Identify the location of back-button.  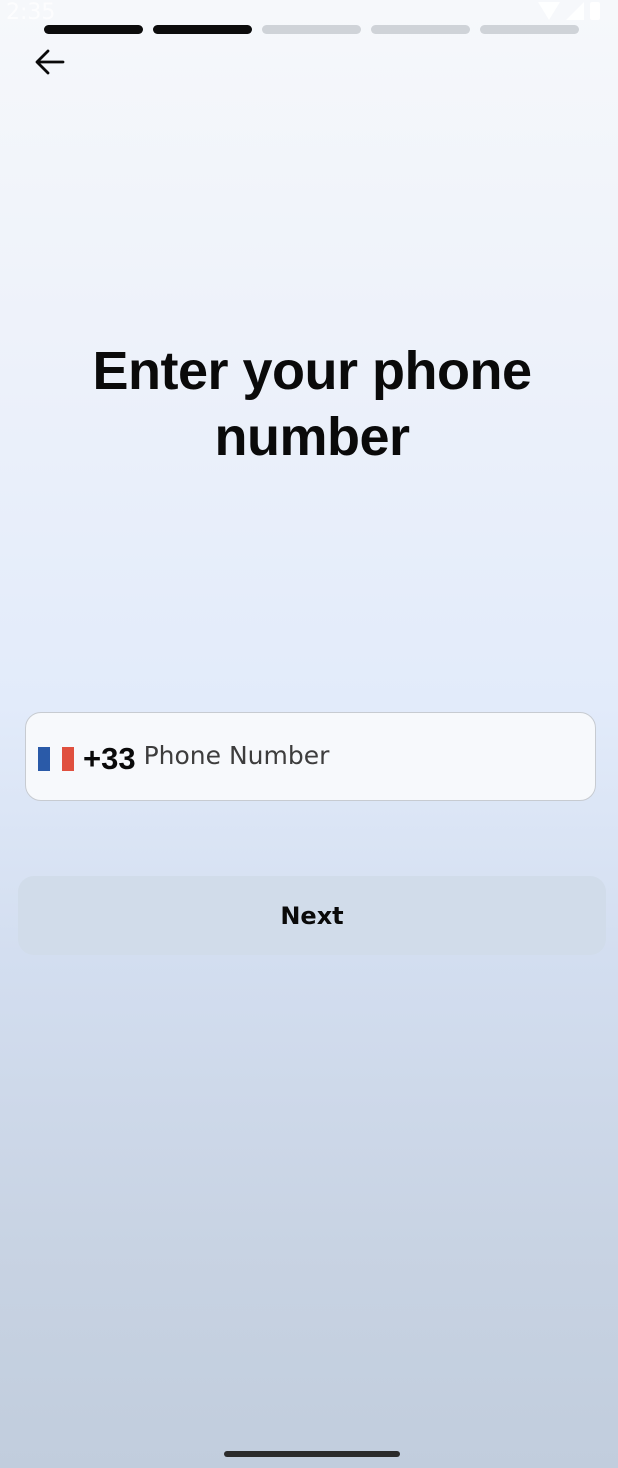
(50, 62).